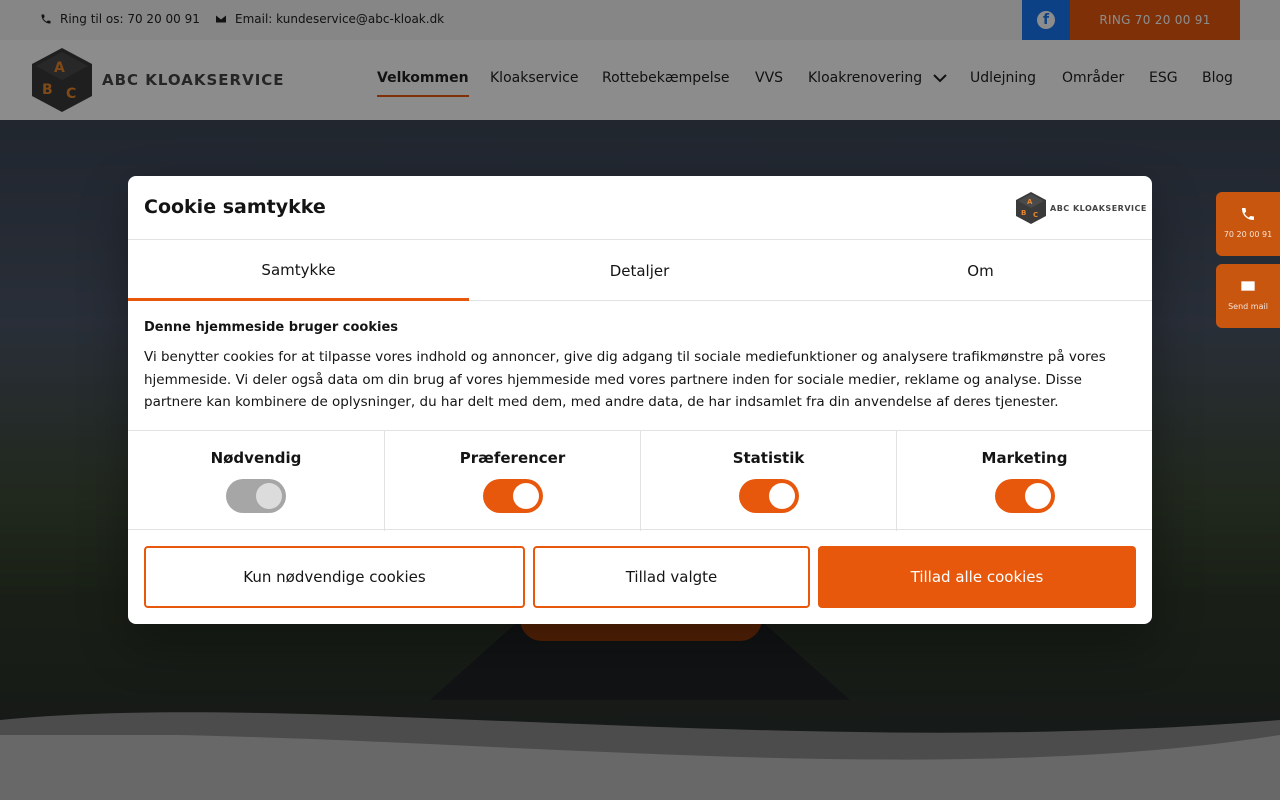  I want to click on cookie-tabs: Samtykke Detaljer Om, so click(640, 271).